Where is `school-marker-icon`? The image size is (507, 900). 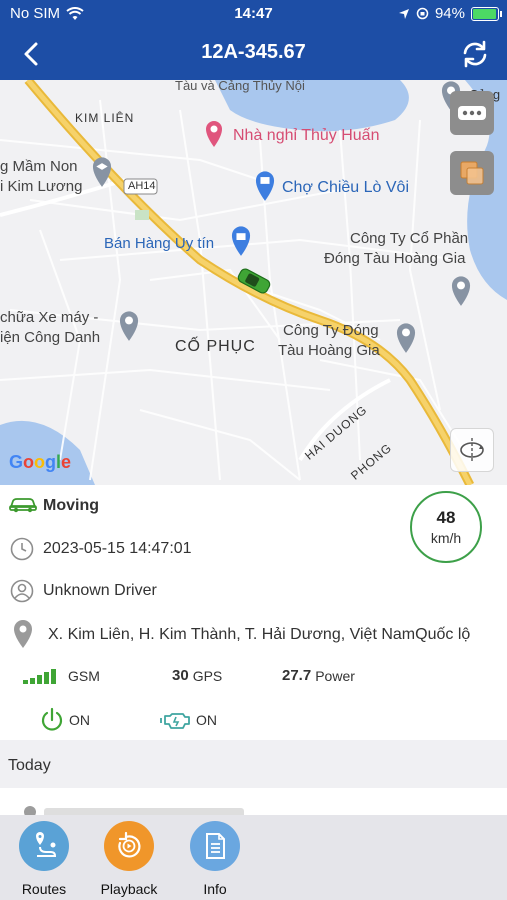 school-marker-icon is located at coordinates (102, 171).